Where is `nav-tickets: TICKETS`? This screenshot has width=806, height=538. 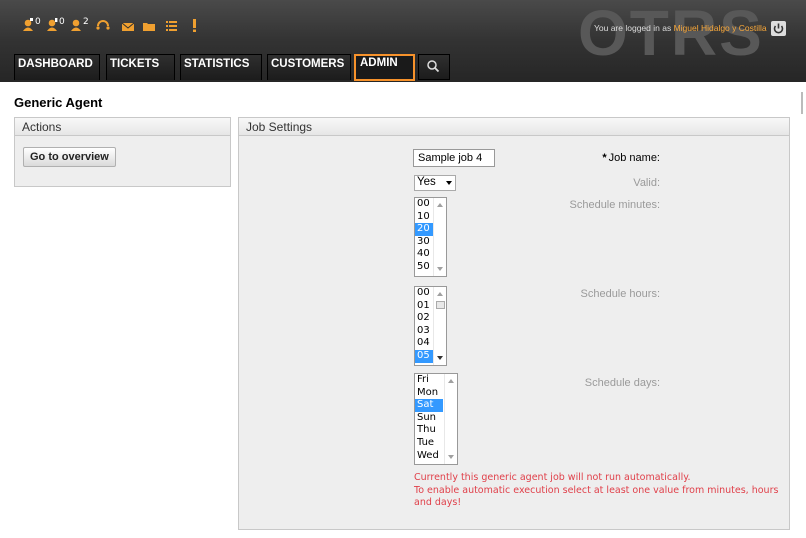 nav-tickets: TICKETS is located at coordinates (140, 67).